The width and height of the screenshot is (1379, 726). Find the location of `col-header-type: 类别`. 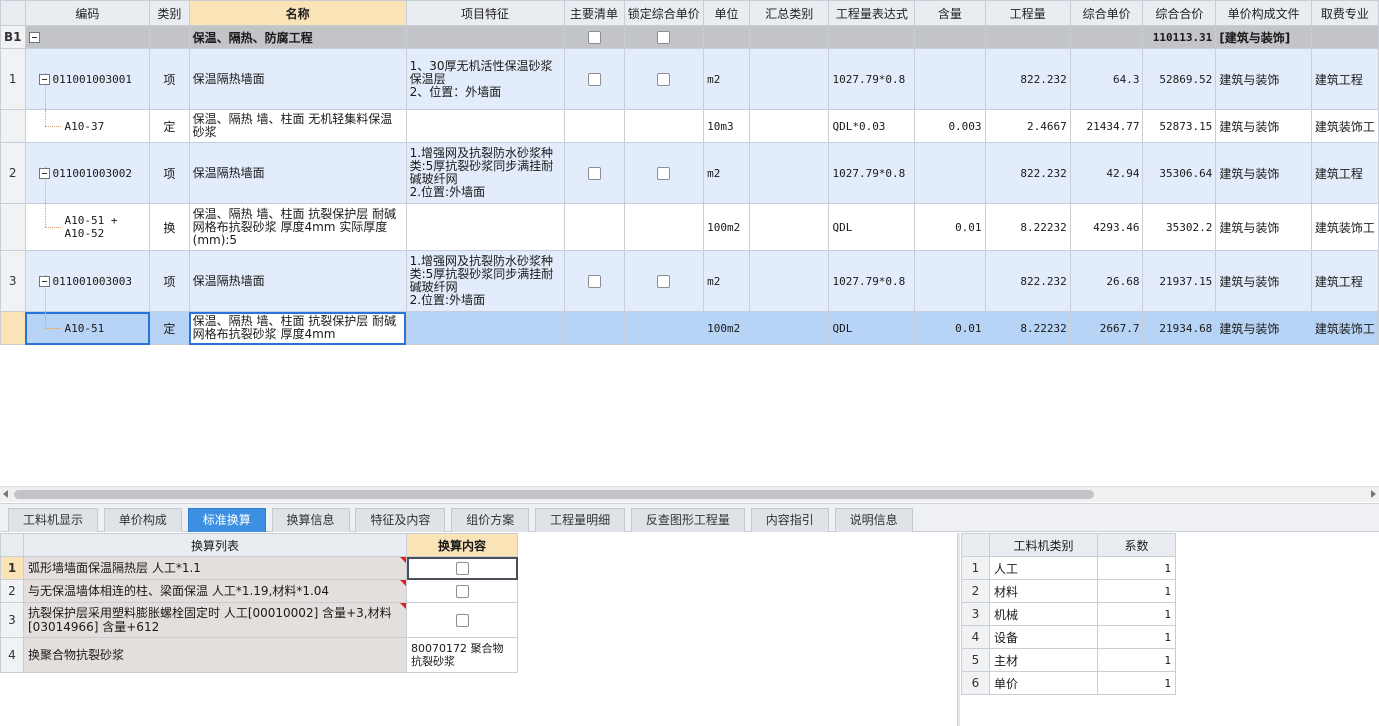

col-header-type: 类别 is located at coordinates (169, 13).